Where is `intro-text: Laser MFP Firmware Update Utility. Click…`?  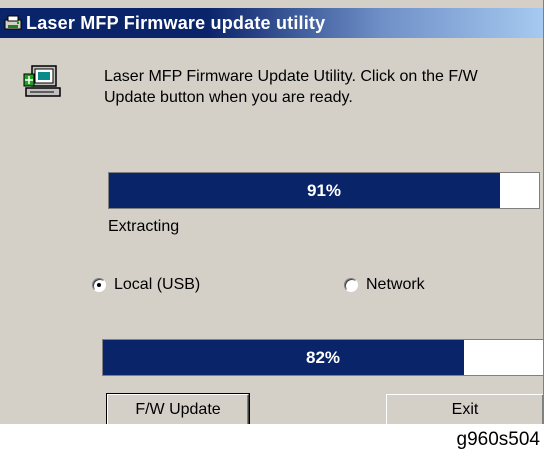 intro-text: Laser MFP Firmware Update Utility. Click… is located at coordinates (291, 87).